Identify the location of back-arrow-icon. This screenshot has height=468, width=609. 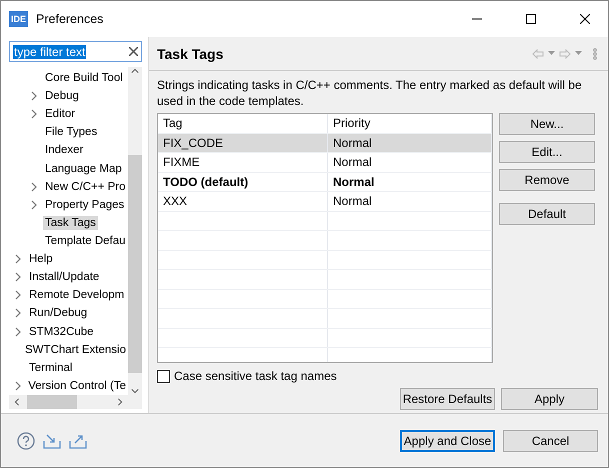
(538, 53).